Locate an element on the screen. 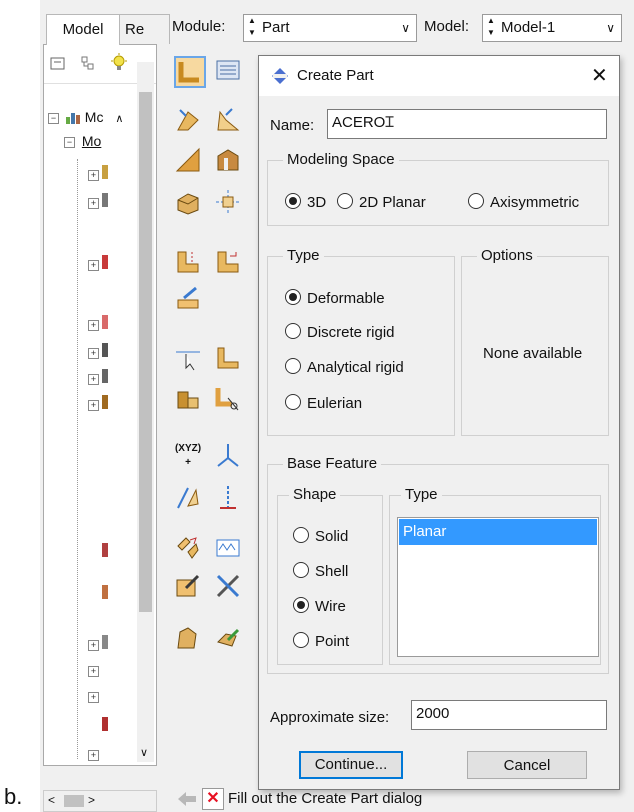 The image size is (634, 812). close-icon: ✕ is located at coordinates (599, 75).